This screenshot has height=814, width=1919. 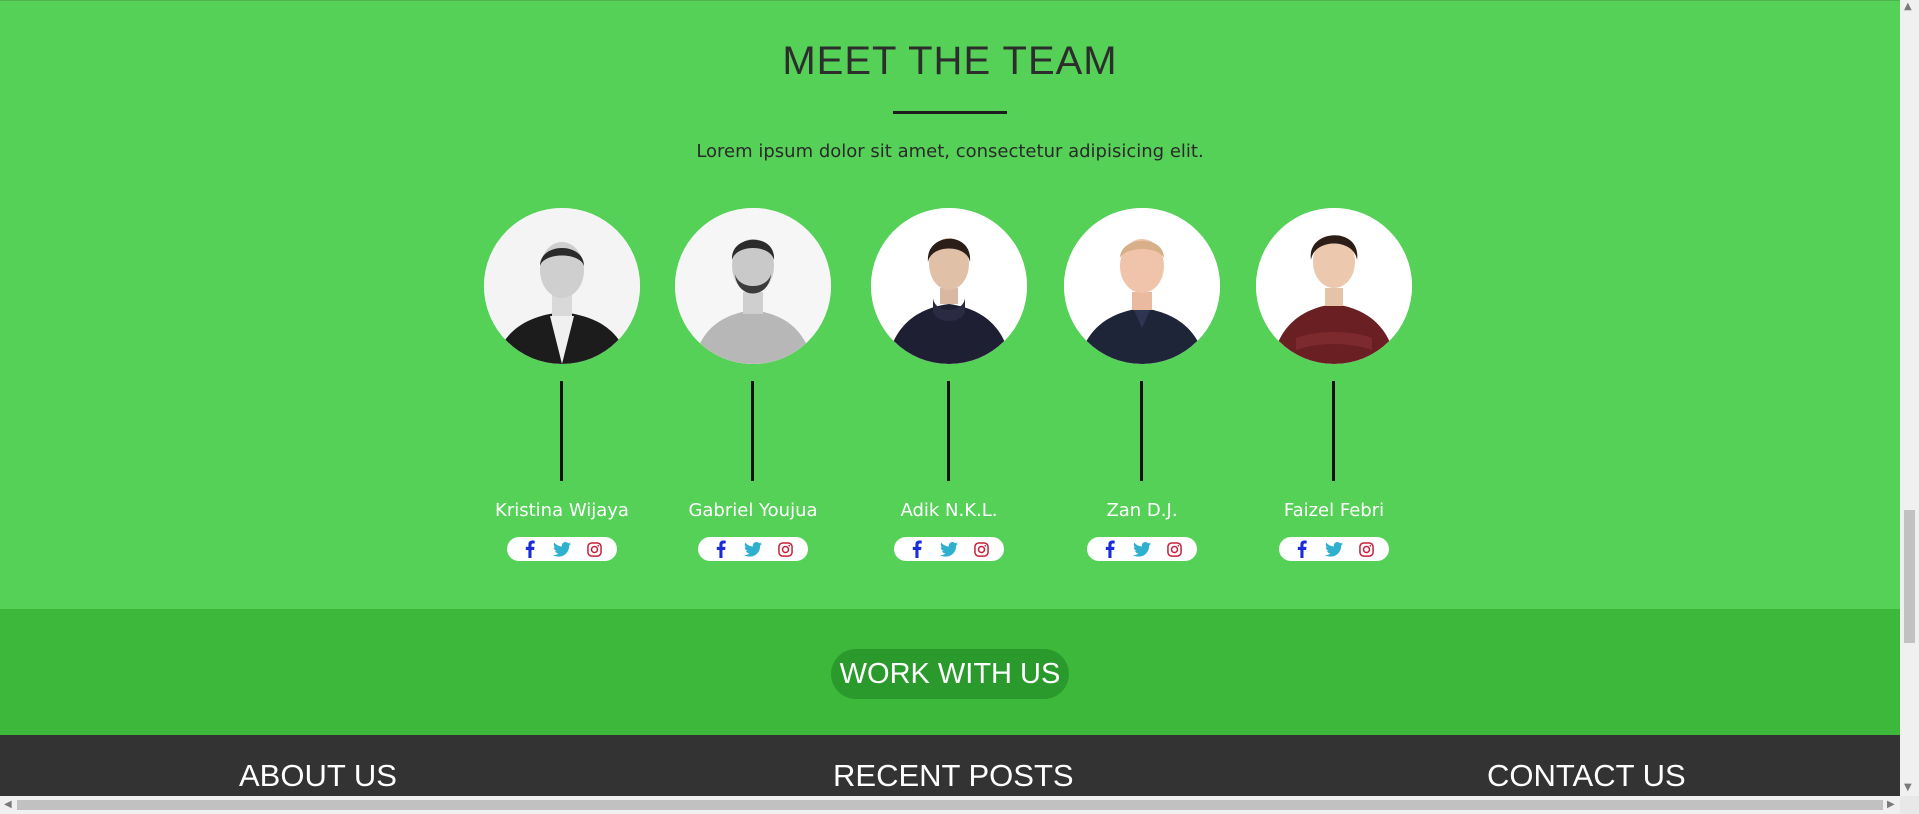 I want to click on member-name: Gabriel Youjua, so click(x=753, y=510).